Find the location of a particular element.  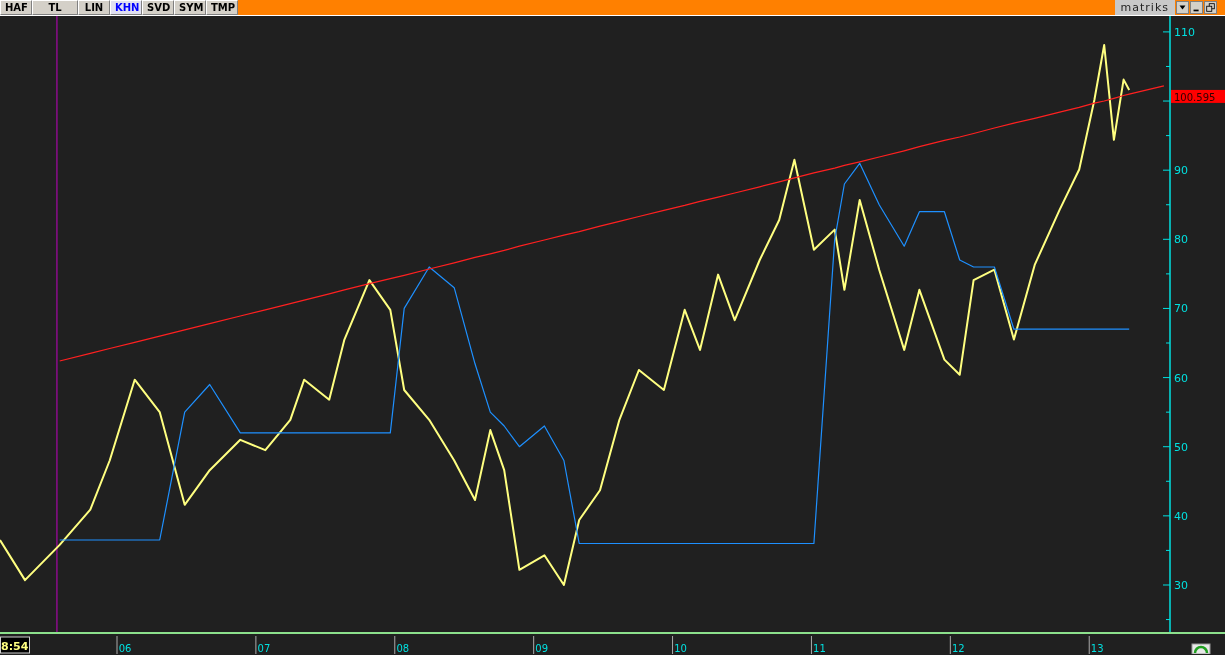

y-tick-label: 30 is located at coordinates (1181, 585).